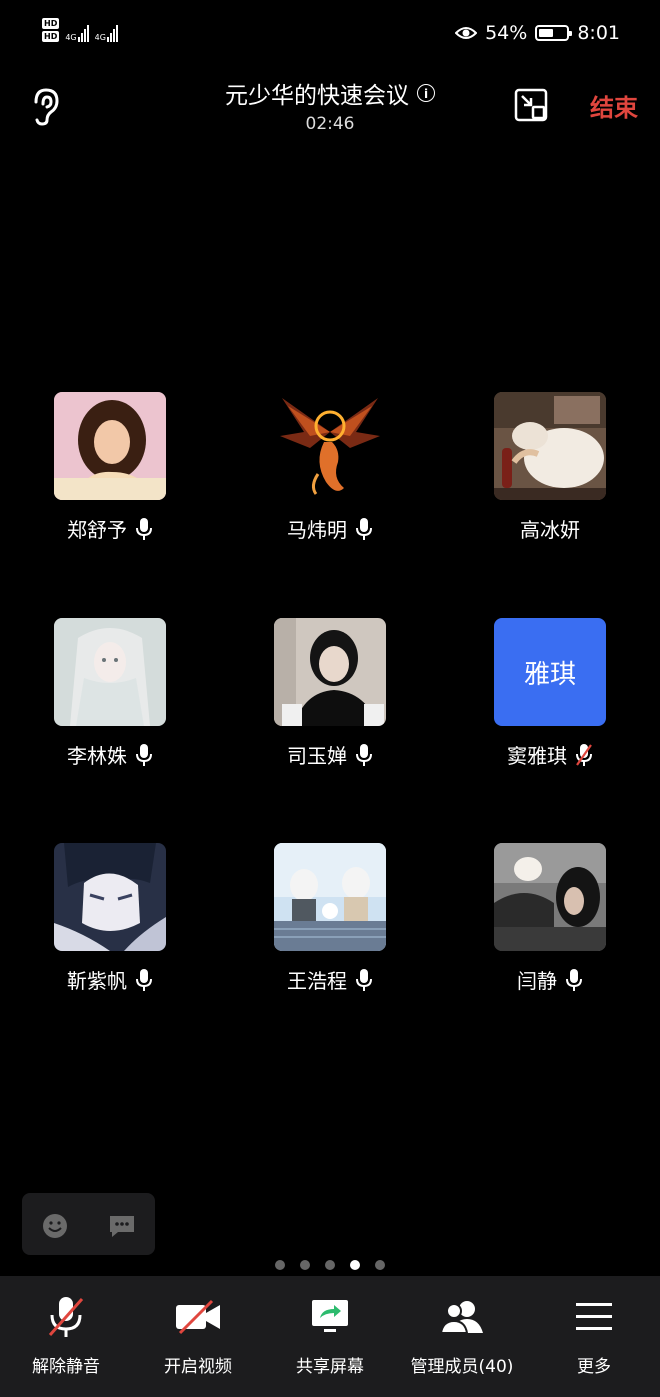 The image size is (660, 1397). Describe the element at coordinates (594, 1316) in the screenshot. I see `menu-icon` at that location.